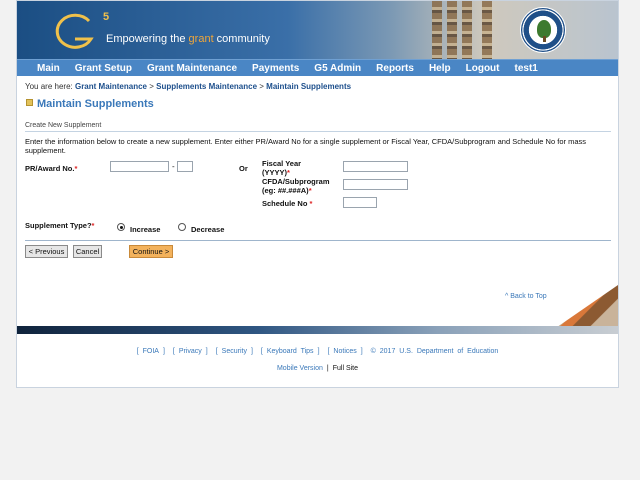  Describe the element at coordinates (543, 30) in the screenshot. I see `department-seal-icon` at that location.